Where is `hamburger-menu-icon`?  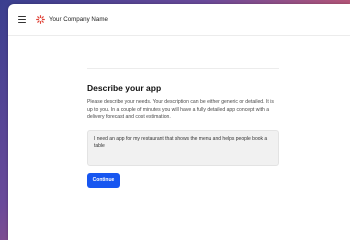 hamburger-menu-icon is located at coordinates (22, 19).